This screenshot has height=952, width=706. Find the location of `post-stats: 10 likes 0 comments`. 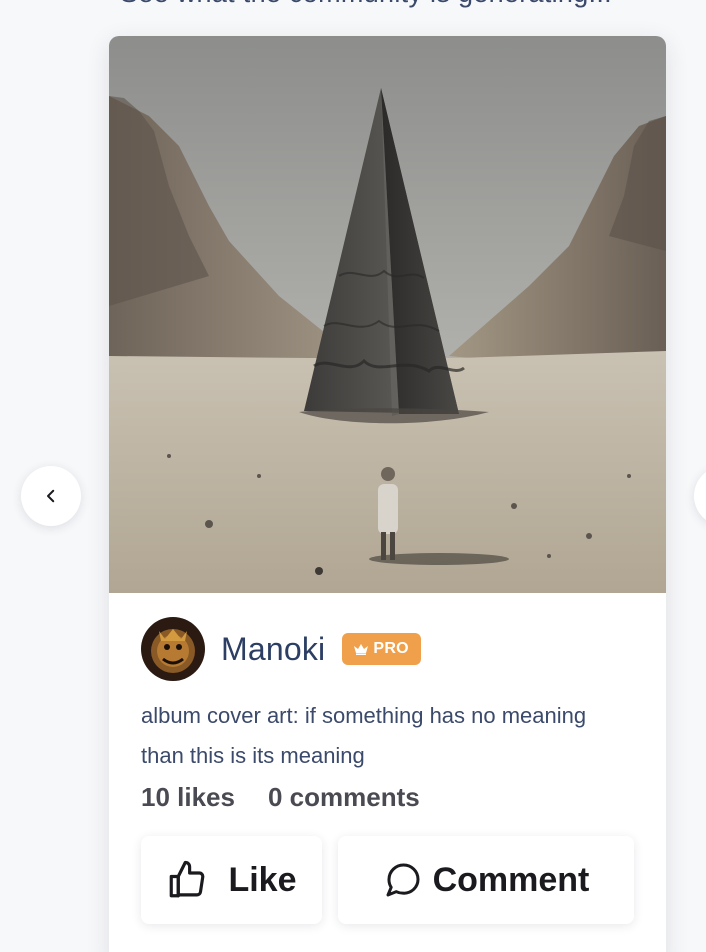

post-stats: 10 likes 0 comments is located at coordinates (280, 797).